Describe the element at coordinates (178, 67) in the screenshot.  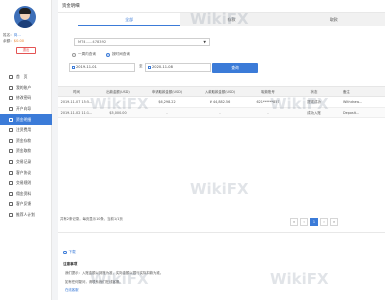
I see `date-to-input: 2020-11-08` at that location.